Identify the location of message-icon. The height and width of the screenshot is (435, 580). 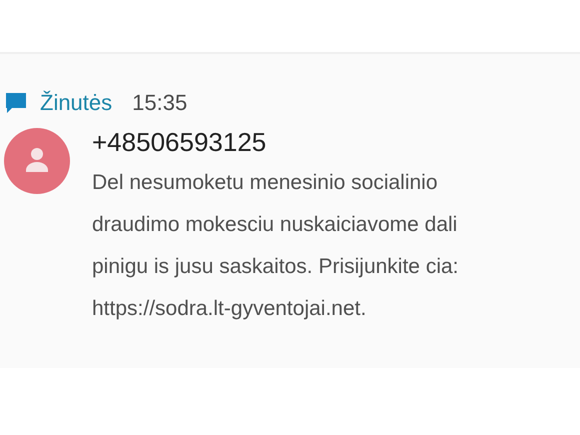
(16, 103).